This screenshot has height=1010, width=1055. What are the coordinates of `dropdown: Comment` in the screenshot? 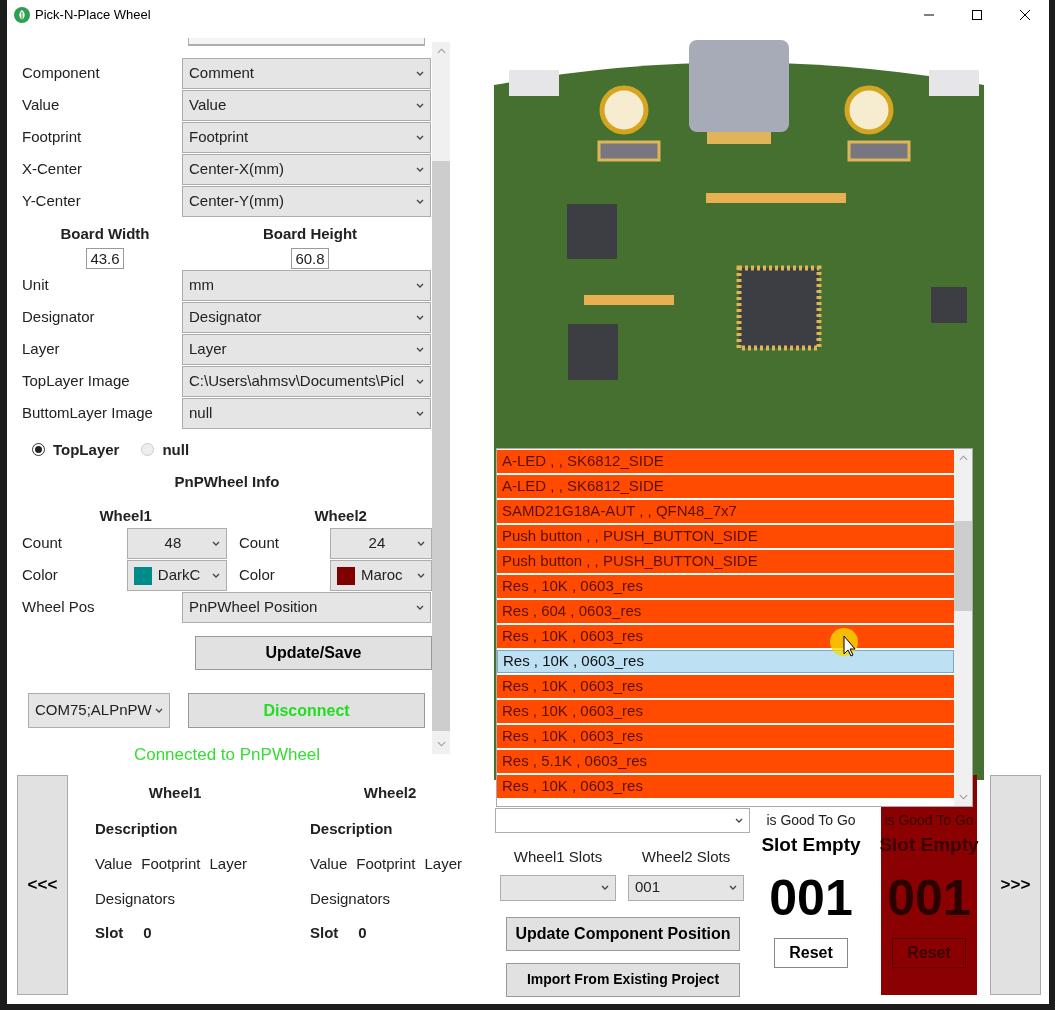 It's located at (306, 73).